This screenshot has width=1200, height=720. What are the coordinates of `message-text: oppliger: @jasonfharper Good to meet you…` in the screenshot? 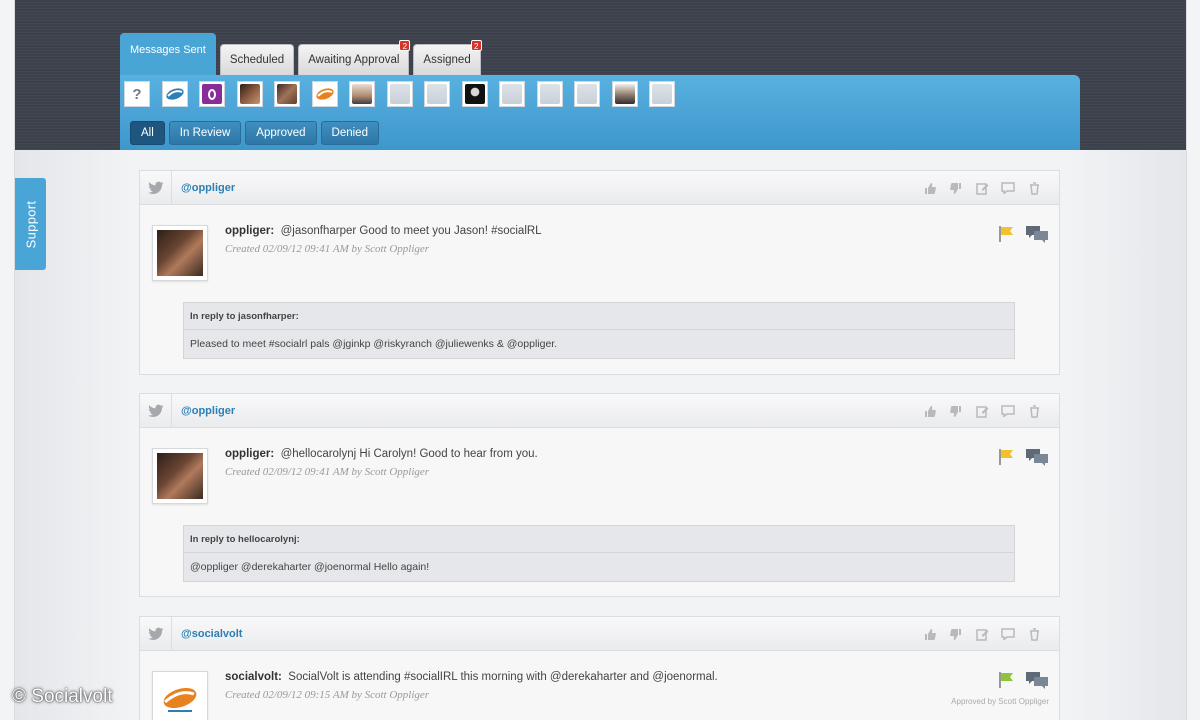 It's located at (383, 231).